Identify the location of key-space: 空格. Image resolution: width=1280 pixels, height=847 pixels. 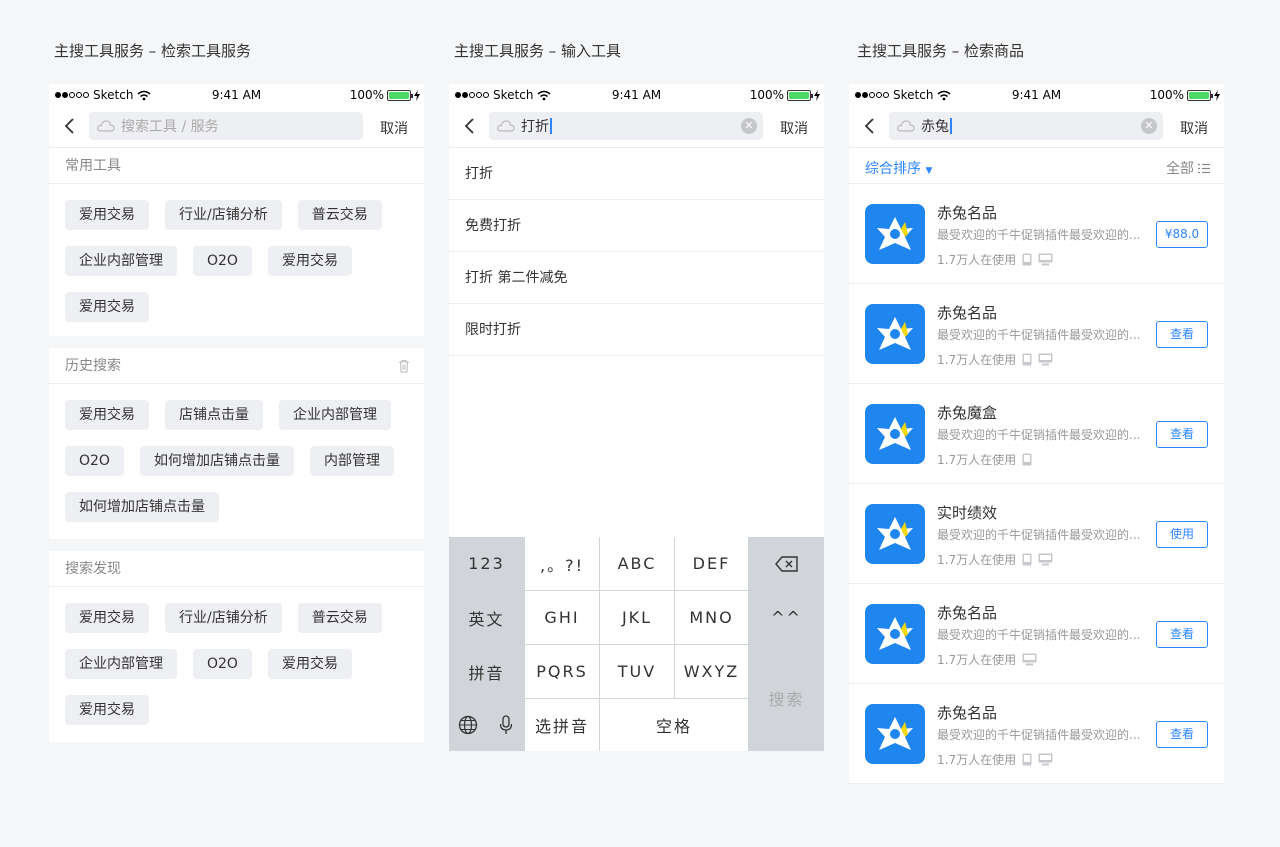
(674, 725).